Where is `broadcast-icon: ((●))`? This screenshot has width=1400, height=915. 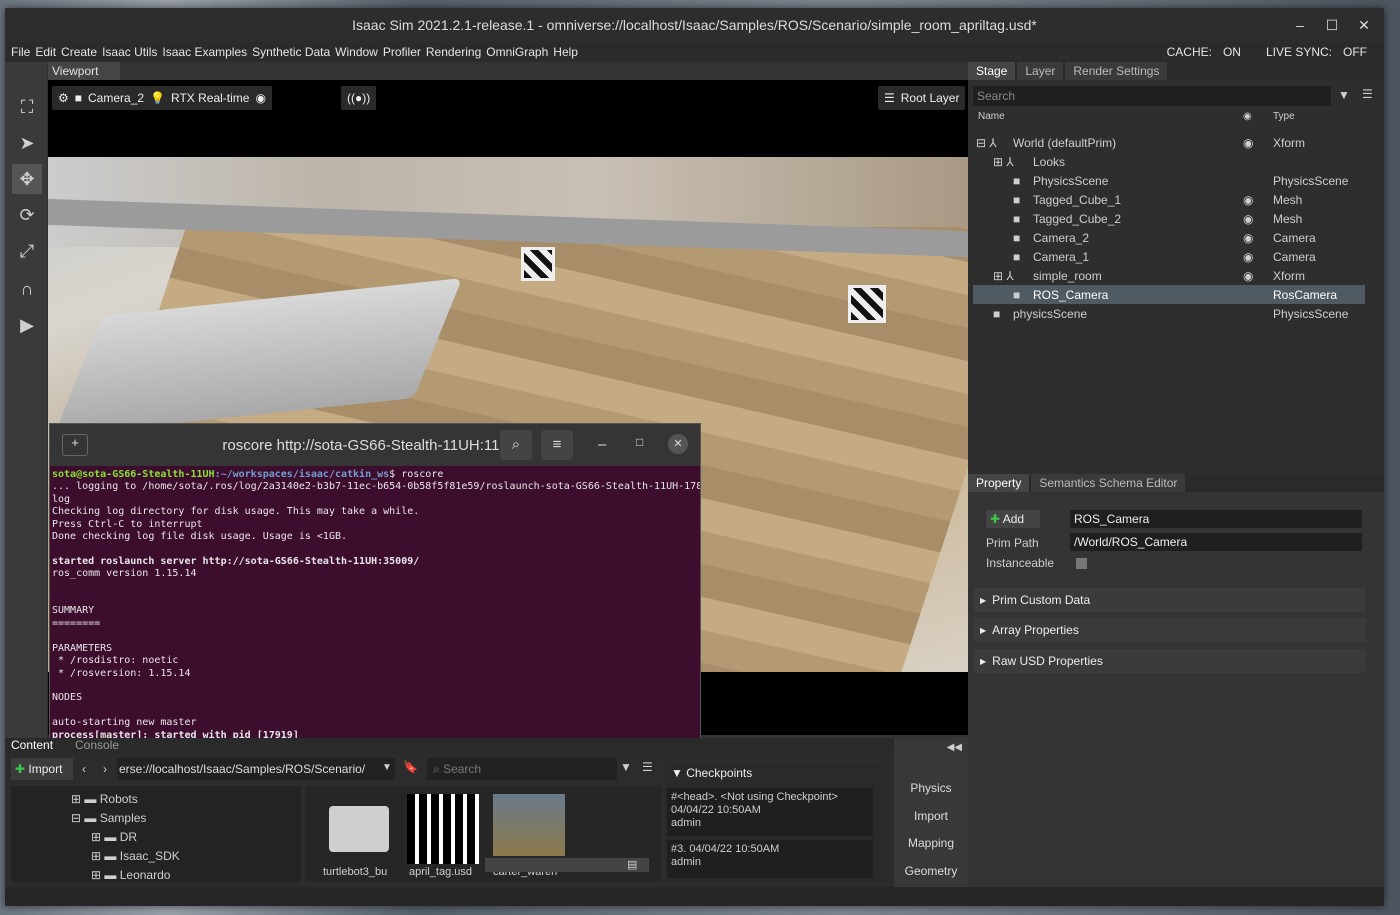
broadcast-icon: ((●)) is located at coordinates (359, 98).